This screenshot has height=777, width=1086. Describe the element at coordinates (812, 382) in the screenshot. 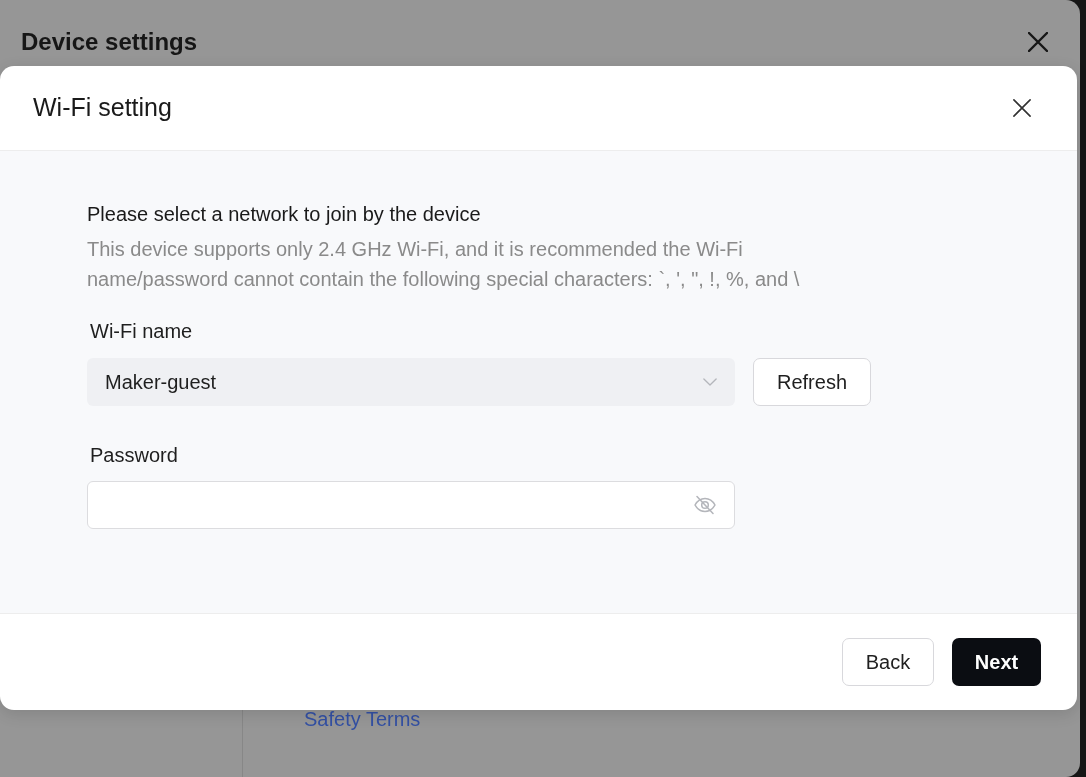

I see `refresh-button: Refresh` at that location.